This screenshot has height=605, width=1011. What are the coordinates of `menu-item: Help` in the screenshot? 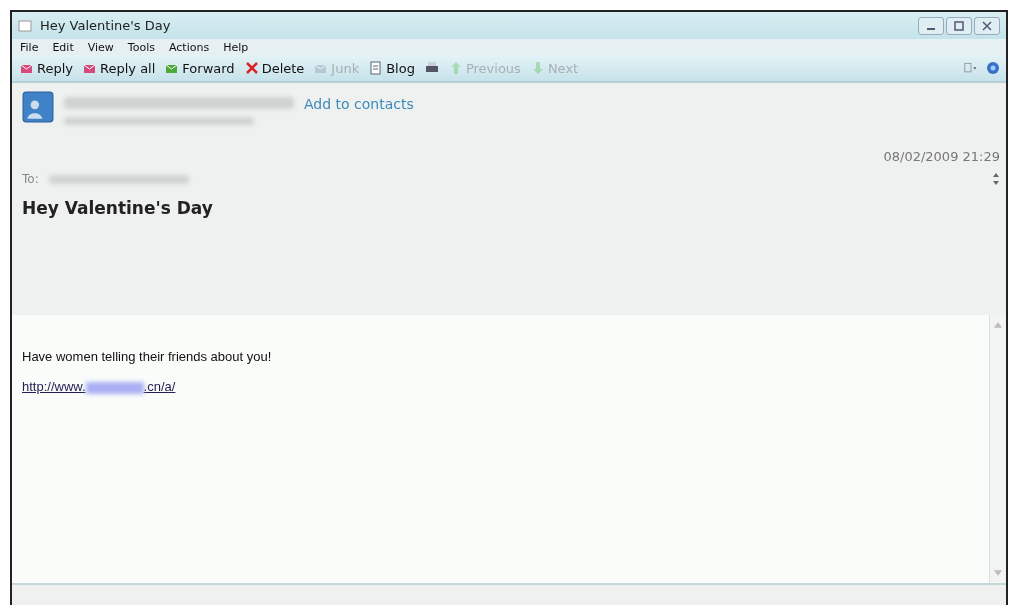 It's located at (236, 47).